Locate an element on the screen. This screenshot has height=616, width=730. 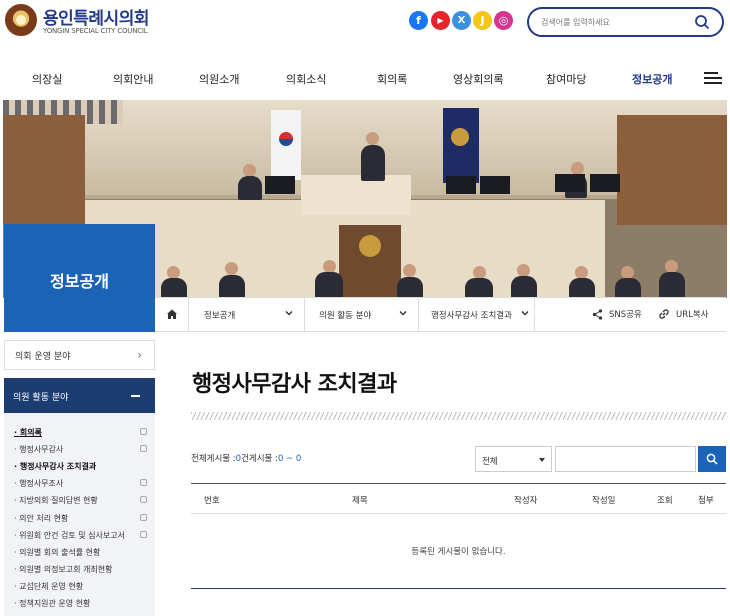
council-emblem-logo is located at coordinates (21, 20).